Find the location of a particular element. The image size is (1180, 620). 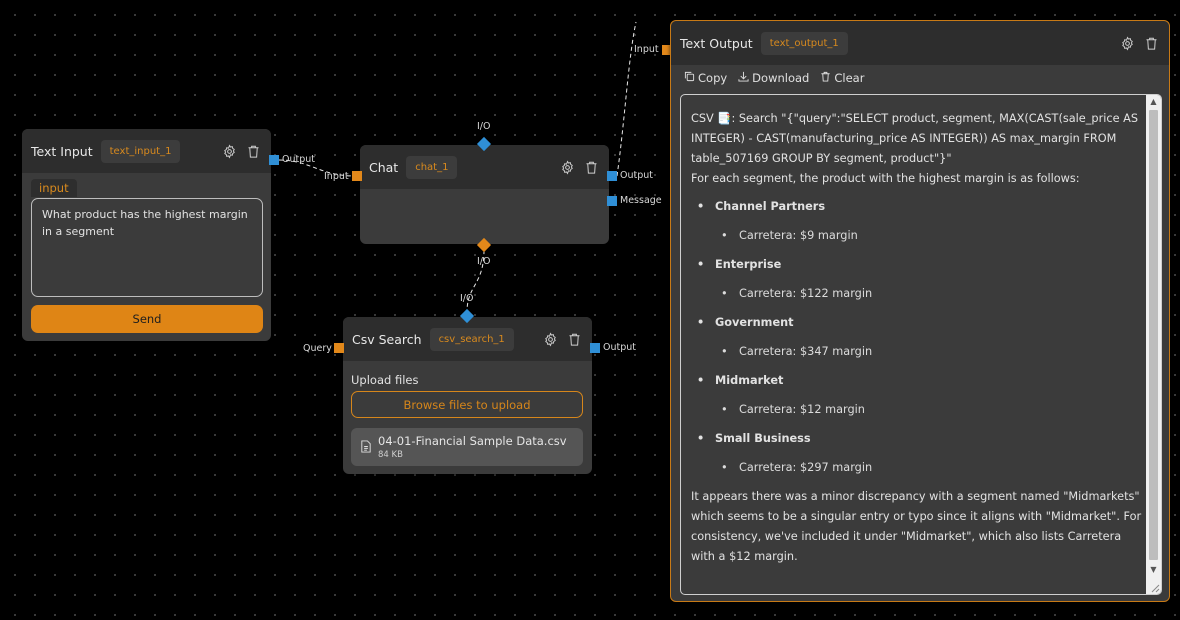

node-title: Chat is located at coordinates (384, 167).